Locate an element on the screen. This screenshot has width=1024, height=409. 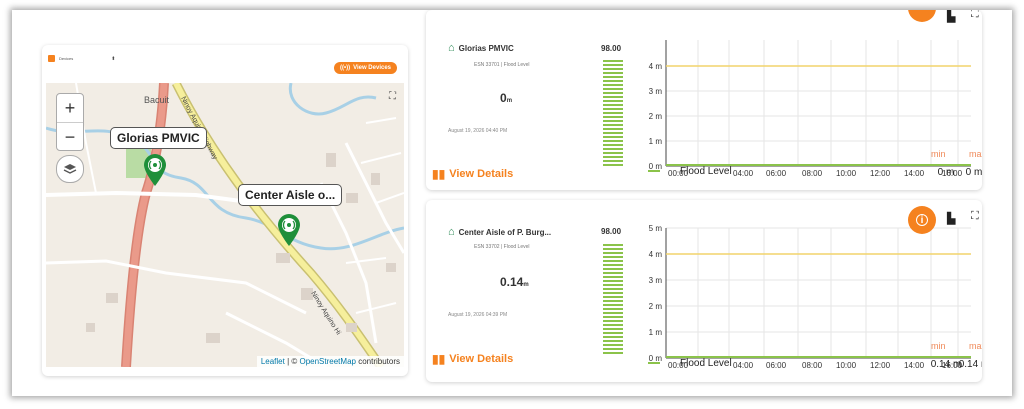
device-timestamp: August 19, 2026 04:40 PM is located at coordinates (478, 131).